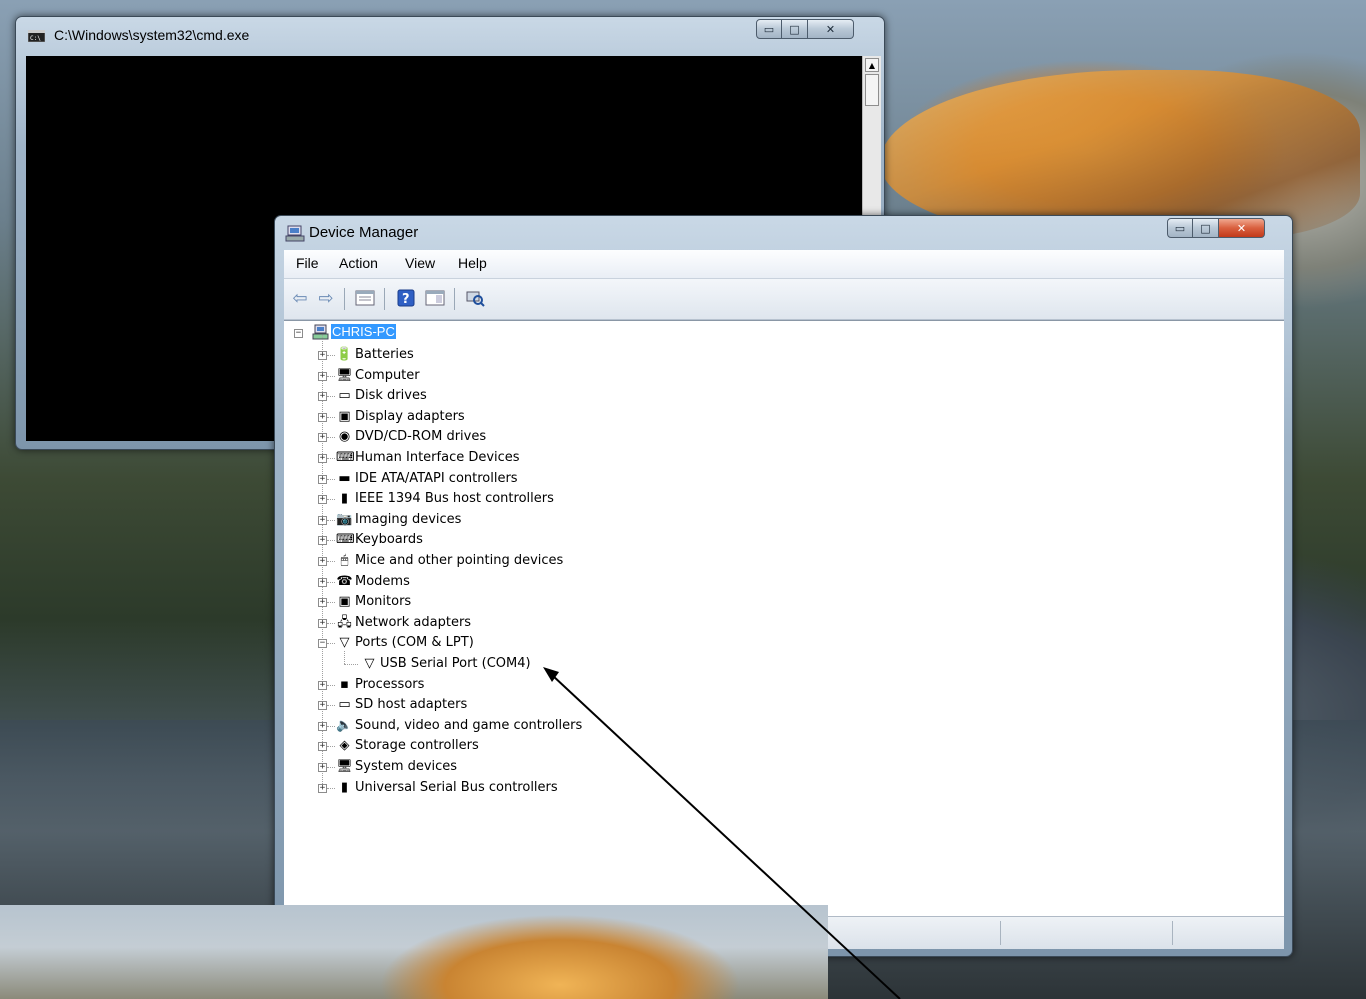  I want to click on camera-icon: 📷, so click(344, 519).